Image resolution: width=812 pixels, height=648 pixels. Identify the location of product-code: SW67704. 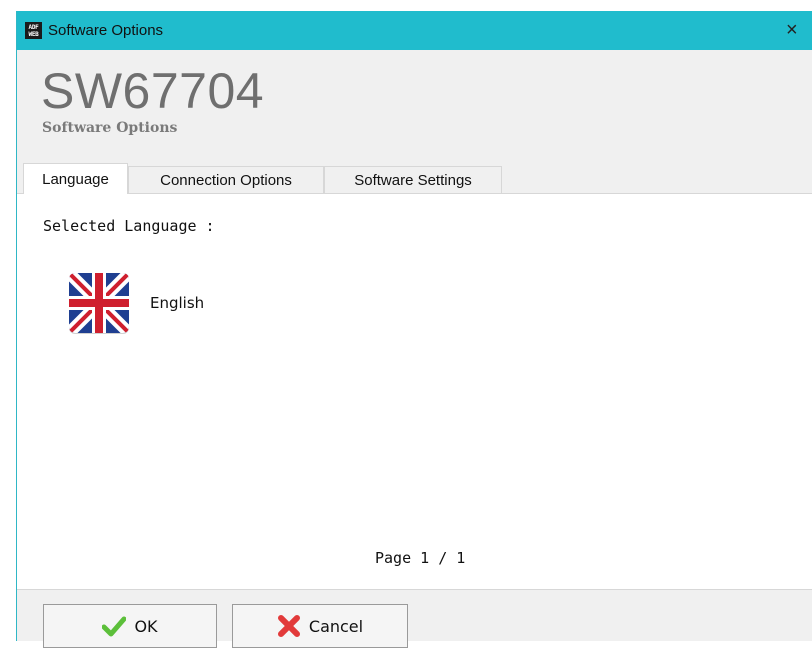
(153, 91).